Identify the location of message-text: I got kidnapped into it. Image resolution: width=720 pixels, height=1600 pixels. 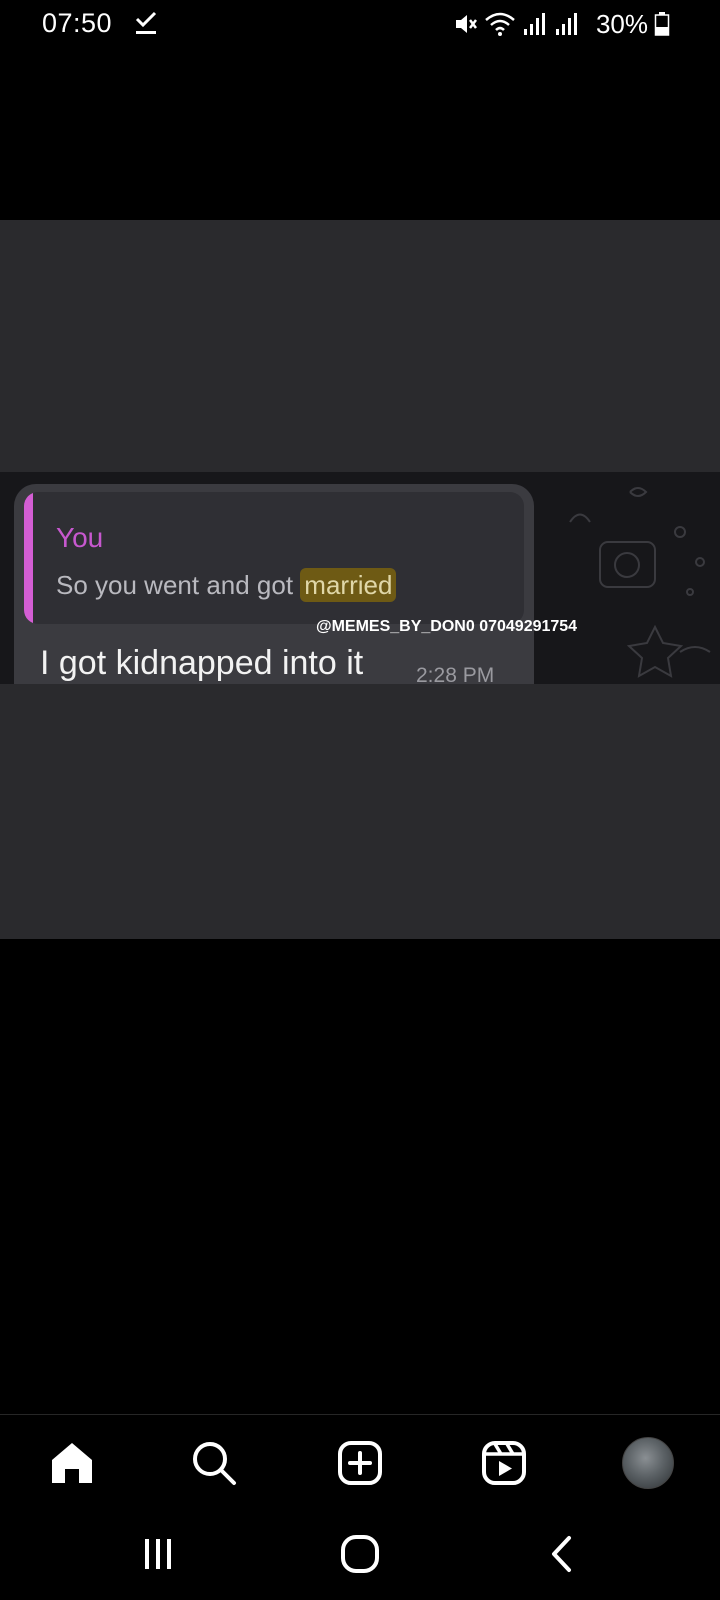
(202, 663).